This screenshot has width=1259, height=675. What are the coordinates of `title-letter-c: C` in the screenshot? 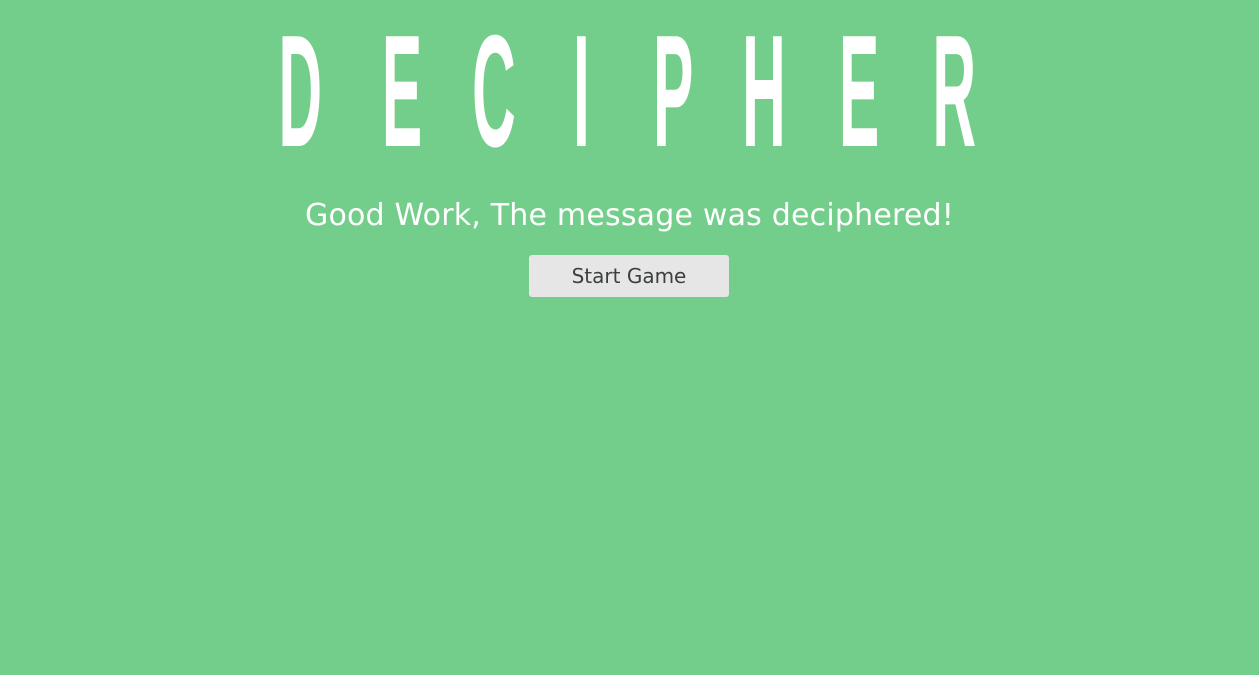 It's located at (494, 81).